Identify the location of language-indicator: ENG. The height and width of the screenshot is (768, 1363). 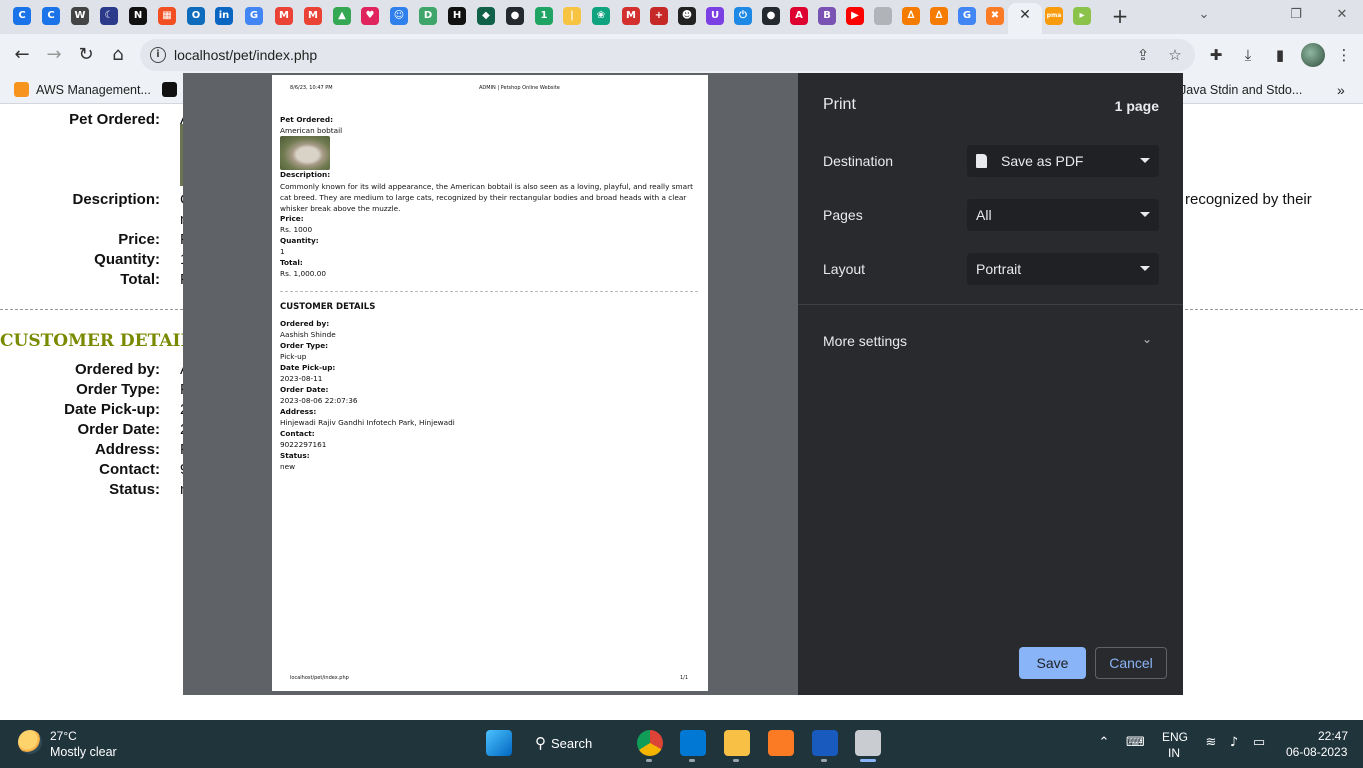
(1175, 737).